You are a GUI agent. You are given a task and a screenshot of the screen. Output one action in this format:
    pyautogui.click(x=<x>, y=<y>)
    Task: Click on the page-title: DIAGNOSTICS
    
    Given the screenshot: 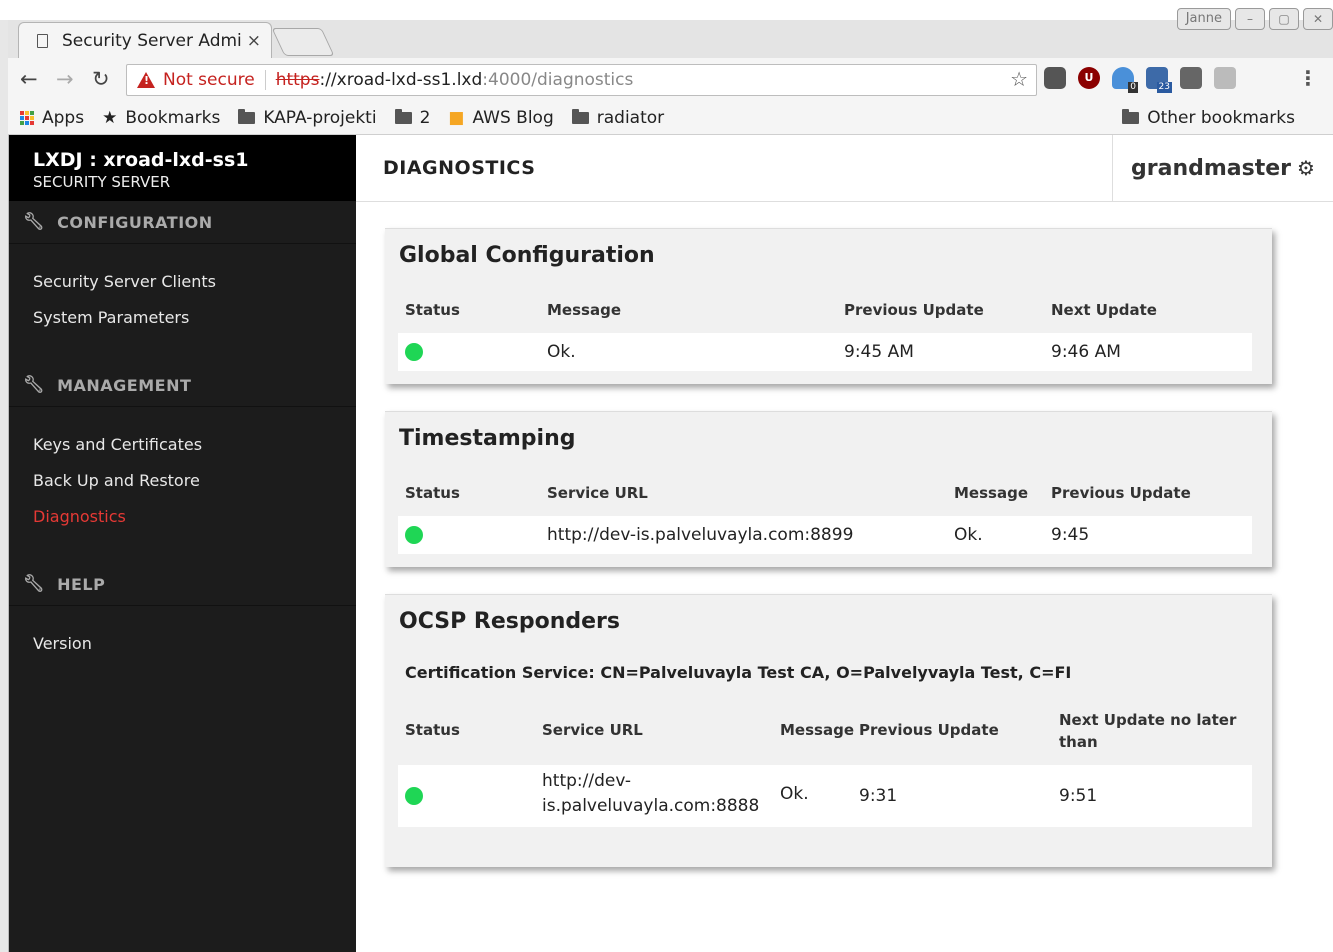 What is the action you would take?
    pyautogui.click(x=459, y=168)
    